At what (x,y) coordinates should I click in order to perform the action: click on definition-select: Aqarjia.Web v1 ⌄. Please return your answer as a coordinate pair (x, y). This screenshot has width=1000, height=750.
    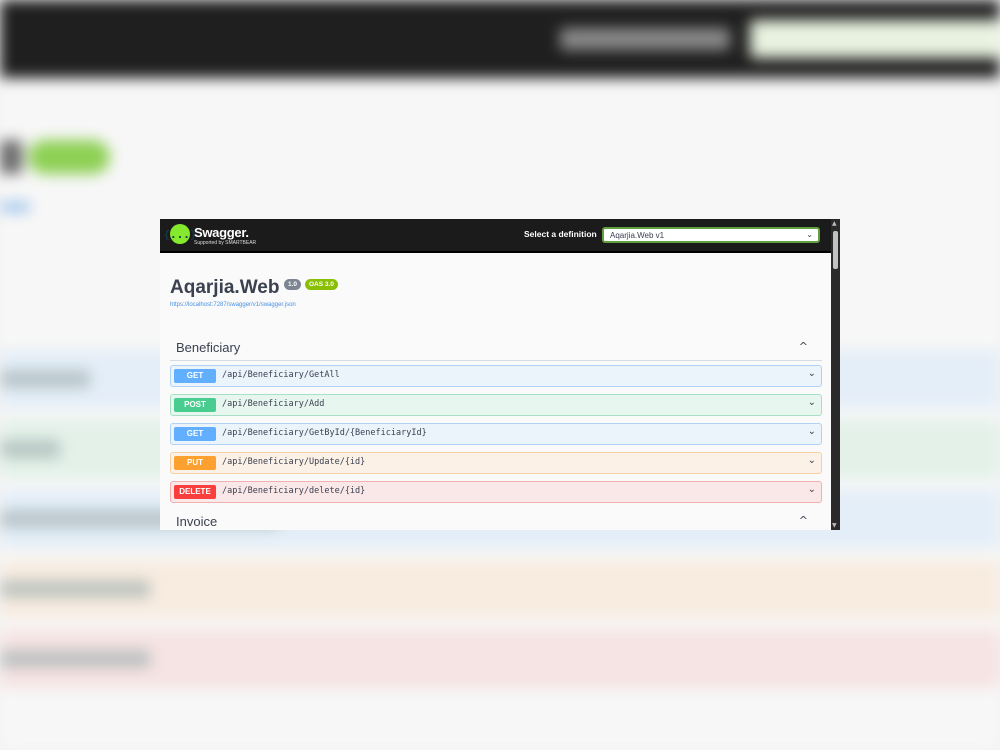
    Looking at the image, I should click on (711, 235).